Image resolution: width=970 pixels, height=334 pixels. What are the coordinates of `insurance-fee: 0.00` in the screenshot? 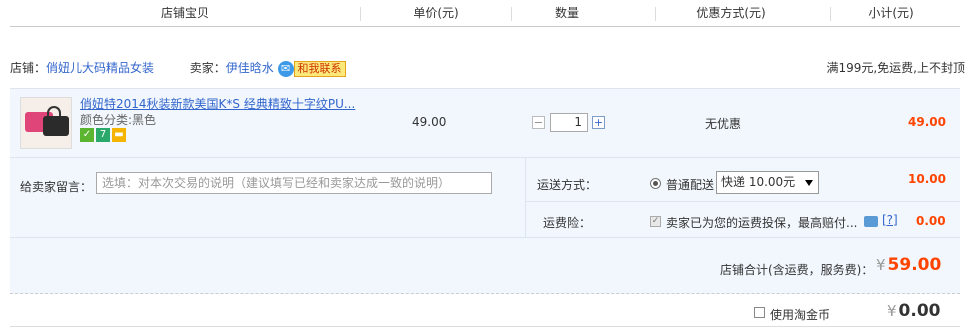 It's located at (931, 221).